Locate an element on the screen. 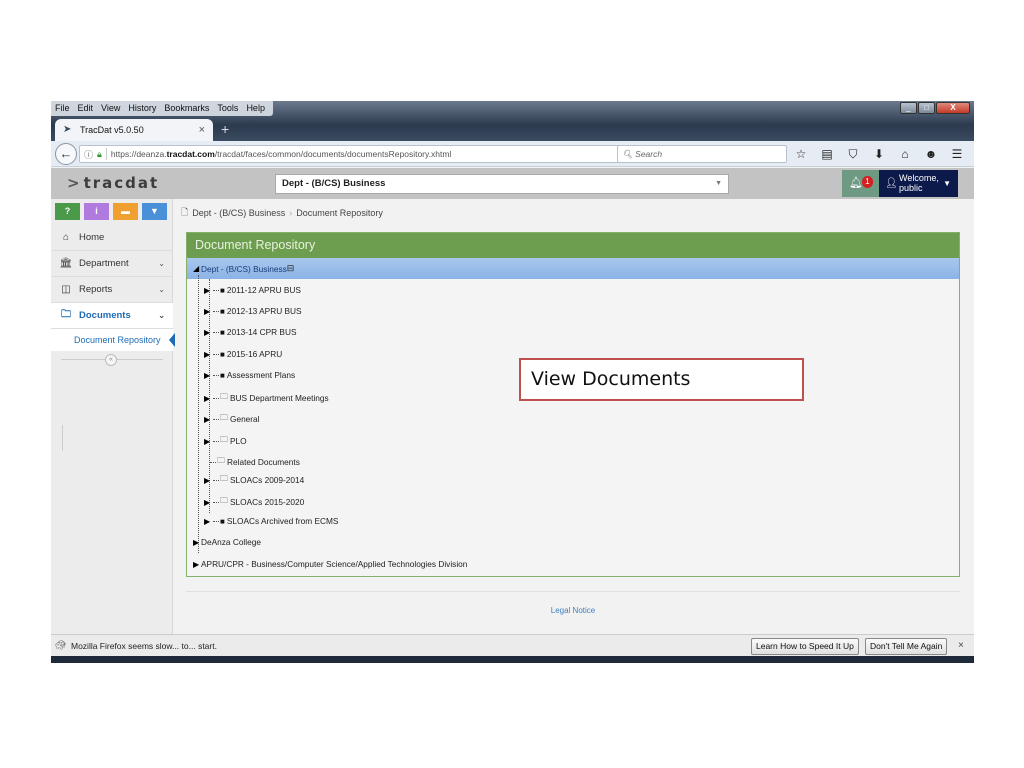 Image resolution: width=1024 pixels, height=768 pixels. folder-filled-icon: ■ is located at coordinates (222, 290).